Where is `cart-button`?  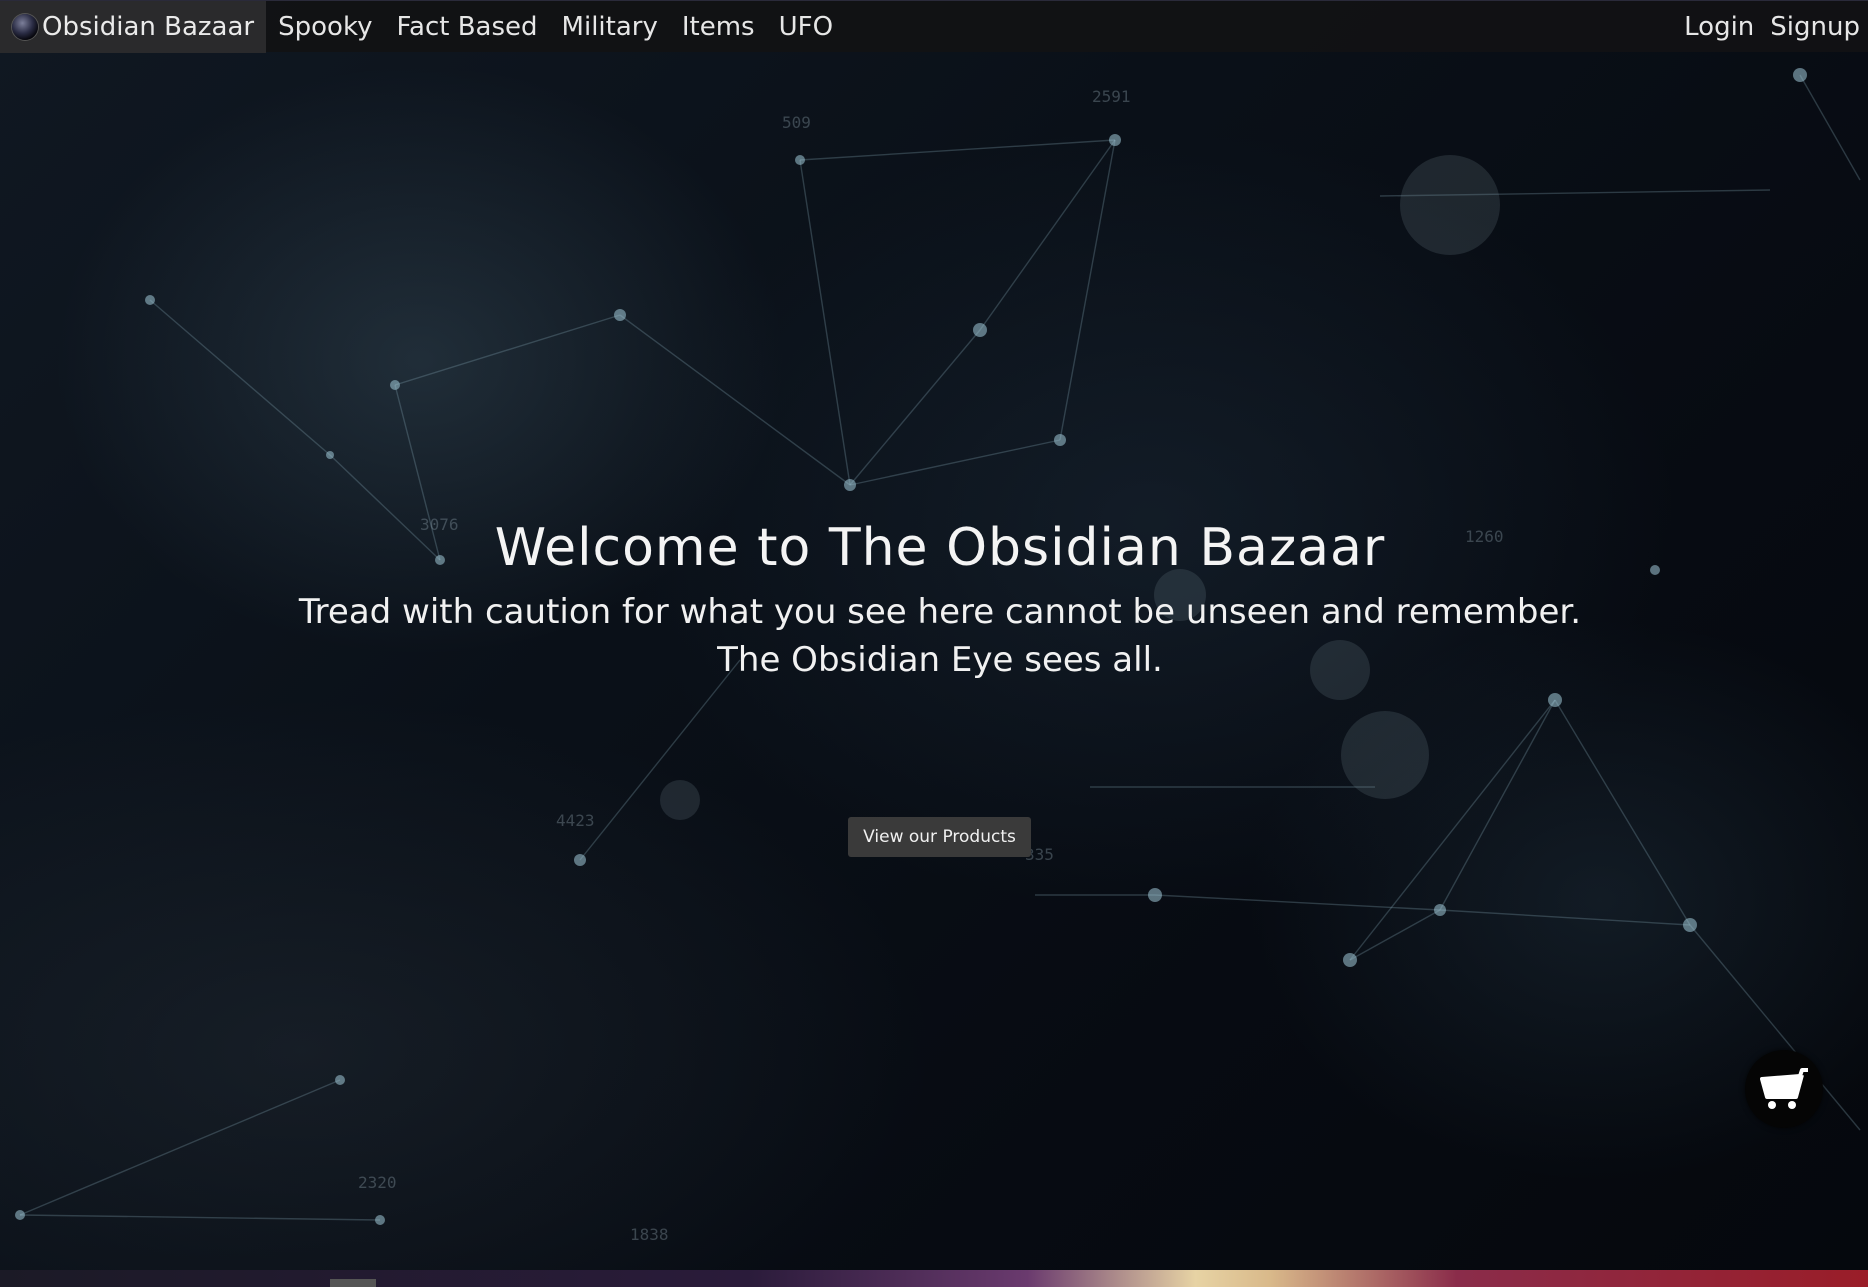 cart-button is located at coordinates (1784, 1089).